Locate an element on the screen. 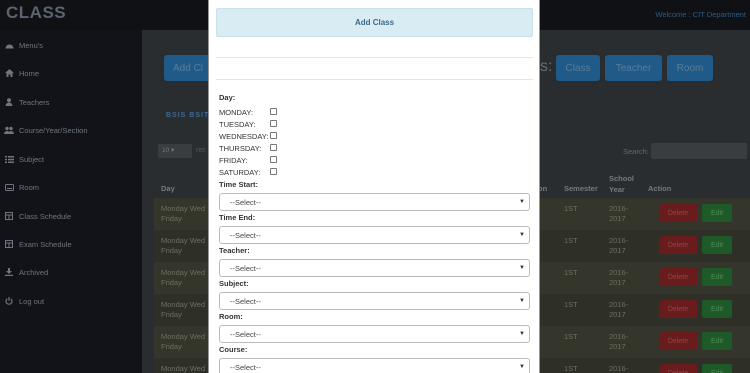  sidebar-item-logout: Log out is located at coordinates (71, 301).